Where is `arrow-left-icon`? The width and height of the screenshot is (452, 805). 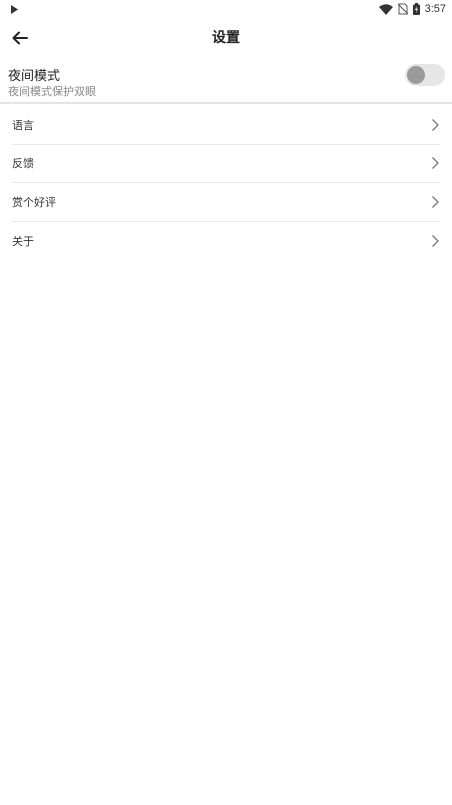
arrow-left-icon is located at coordinates (20, 38).